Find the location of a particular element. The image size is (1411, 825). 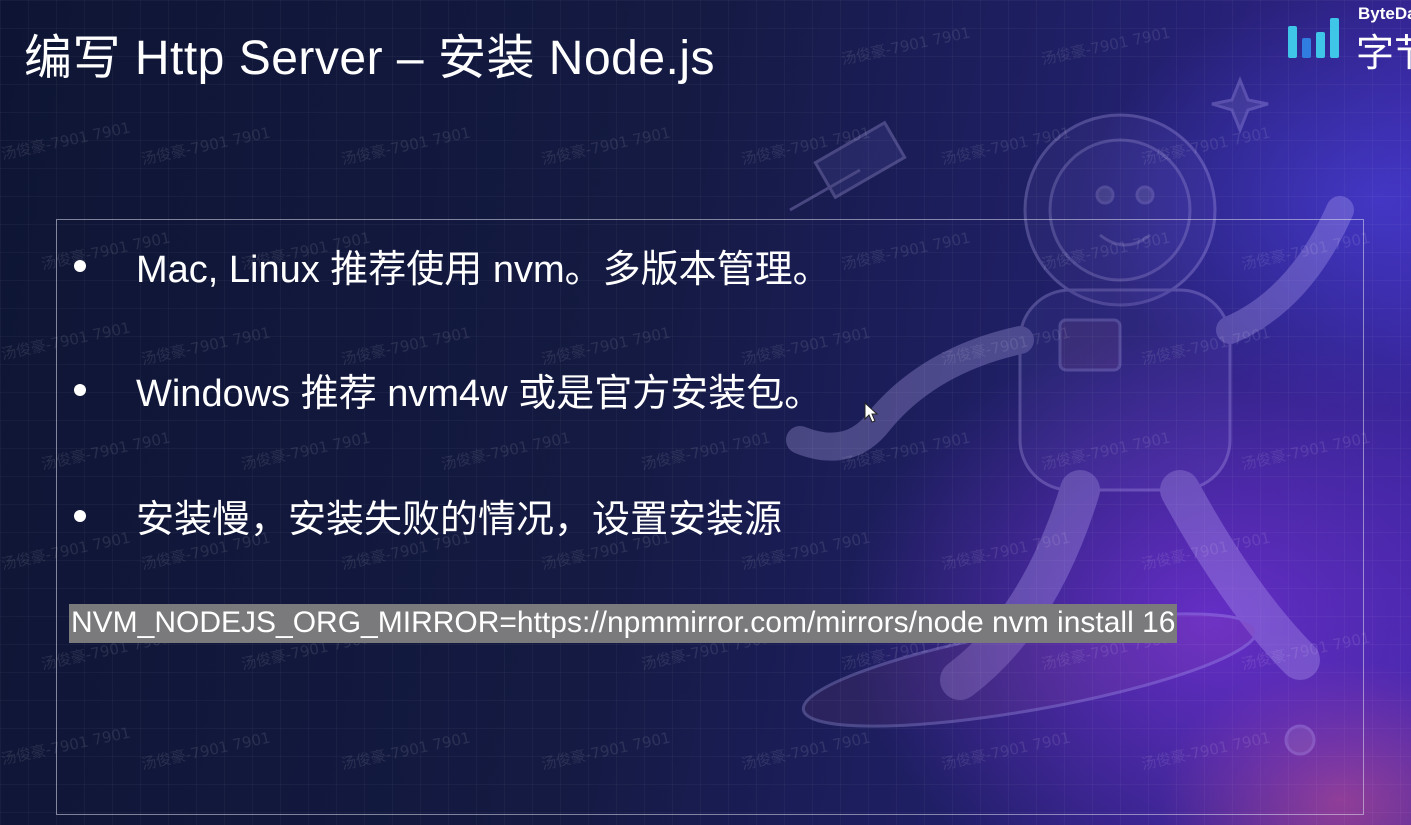

mouse-cursor-icon is located at coordinates (871, 412).